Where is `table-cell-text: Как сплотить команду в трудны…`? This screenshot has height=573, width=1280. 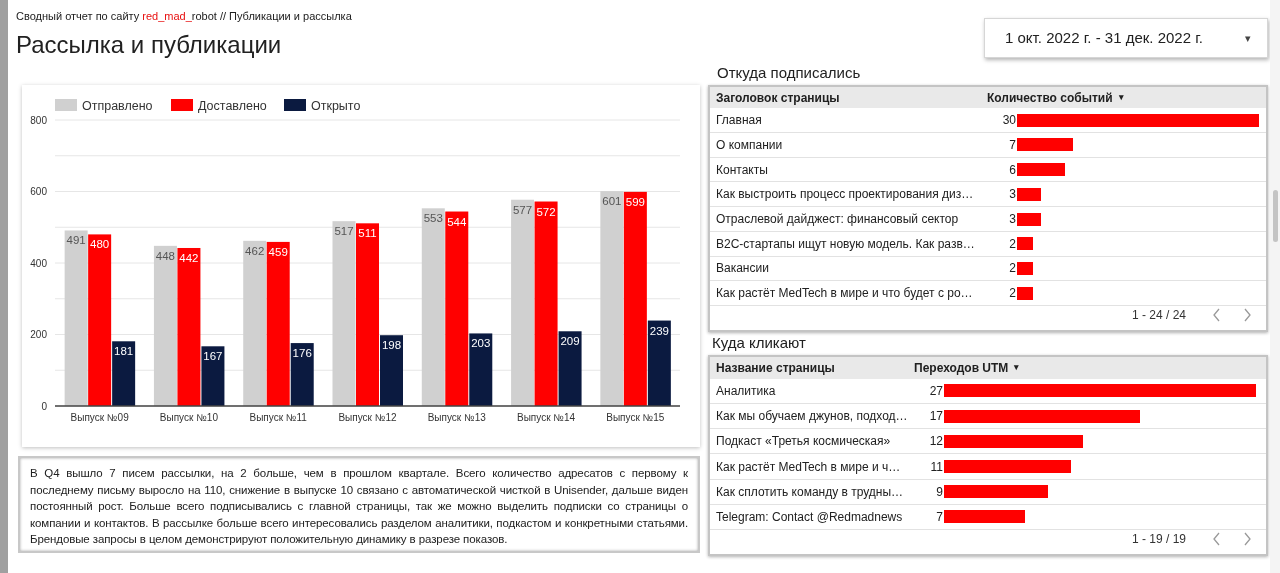 table-cell-text: Как сплотить команду в трудны… is located at coordinates (810, 492).